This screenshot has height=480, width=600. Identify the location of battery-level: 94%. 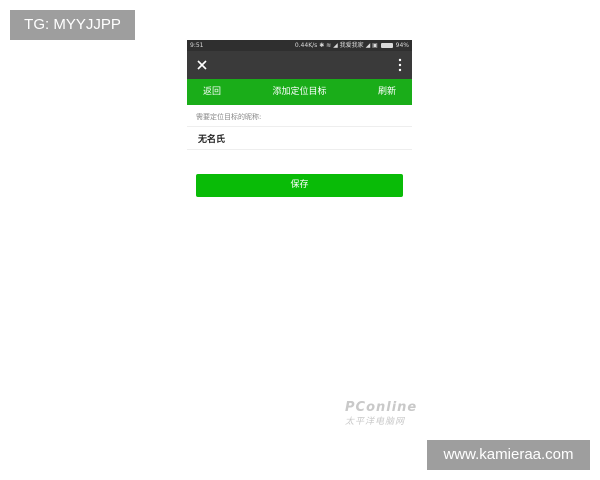
(402, 45).